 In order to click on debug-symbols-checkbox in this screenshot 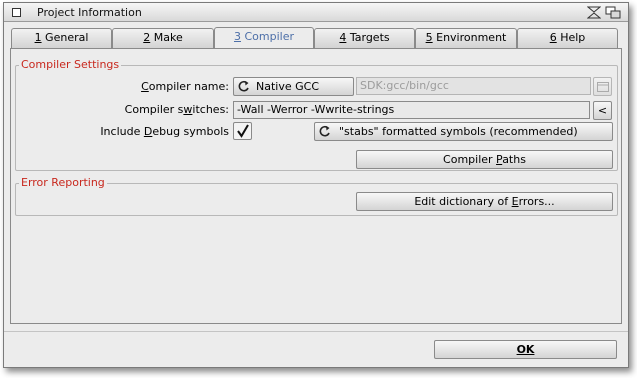, I will do `click(242, 131)`.